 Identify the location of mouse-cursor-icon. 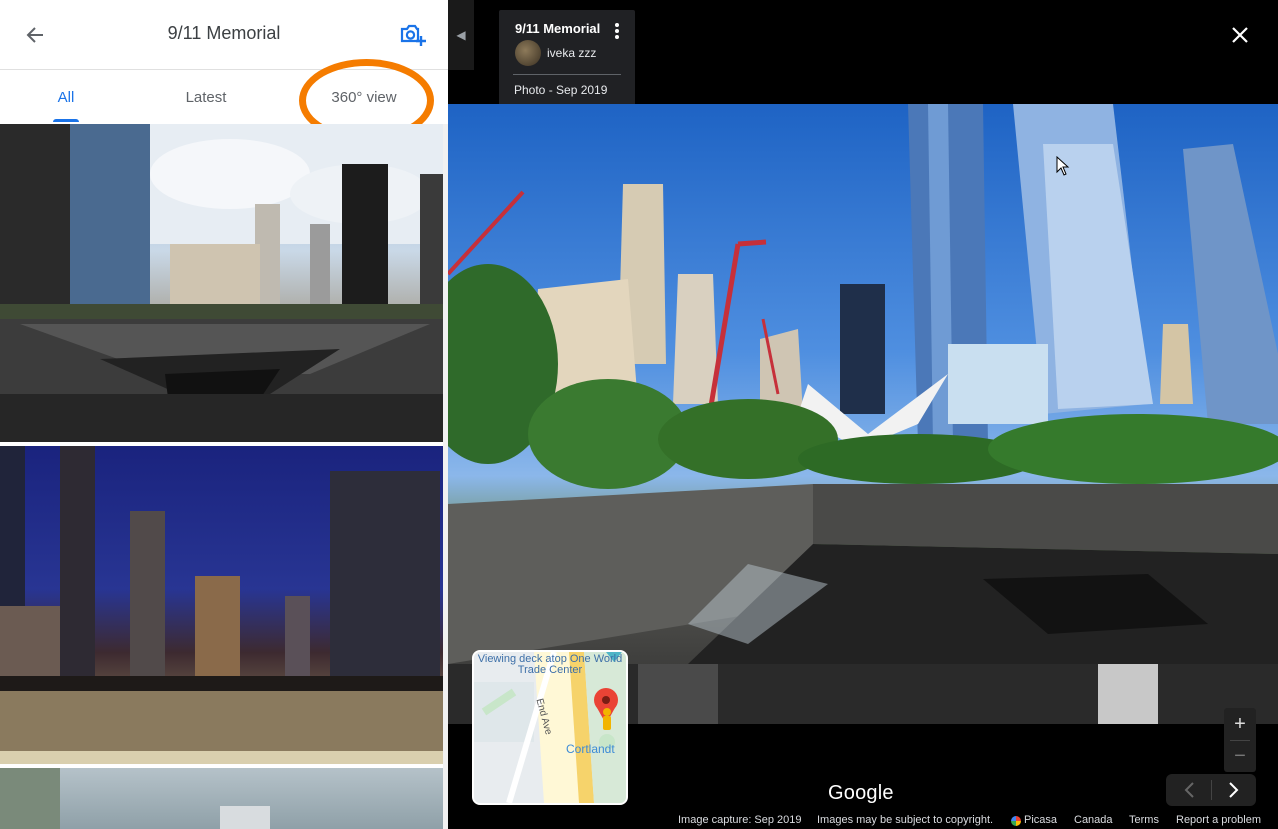
(1063, 166).